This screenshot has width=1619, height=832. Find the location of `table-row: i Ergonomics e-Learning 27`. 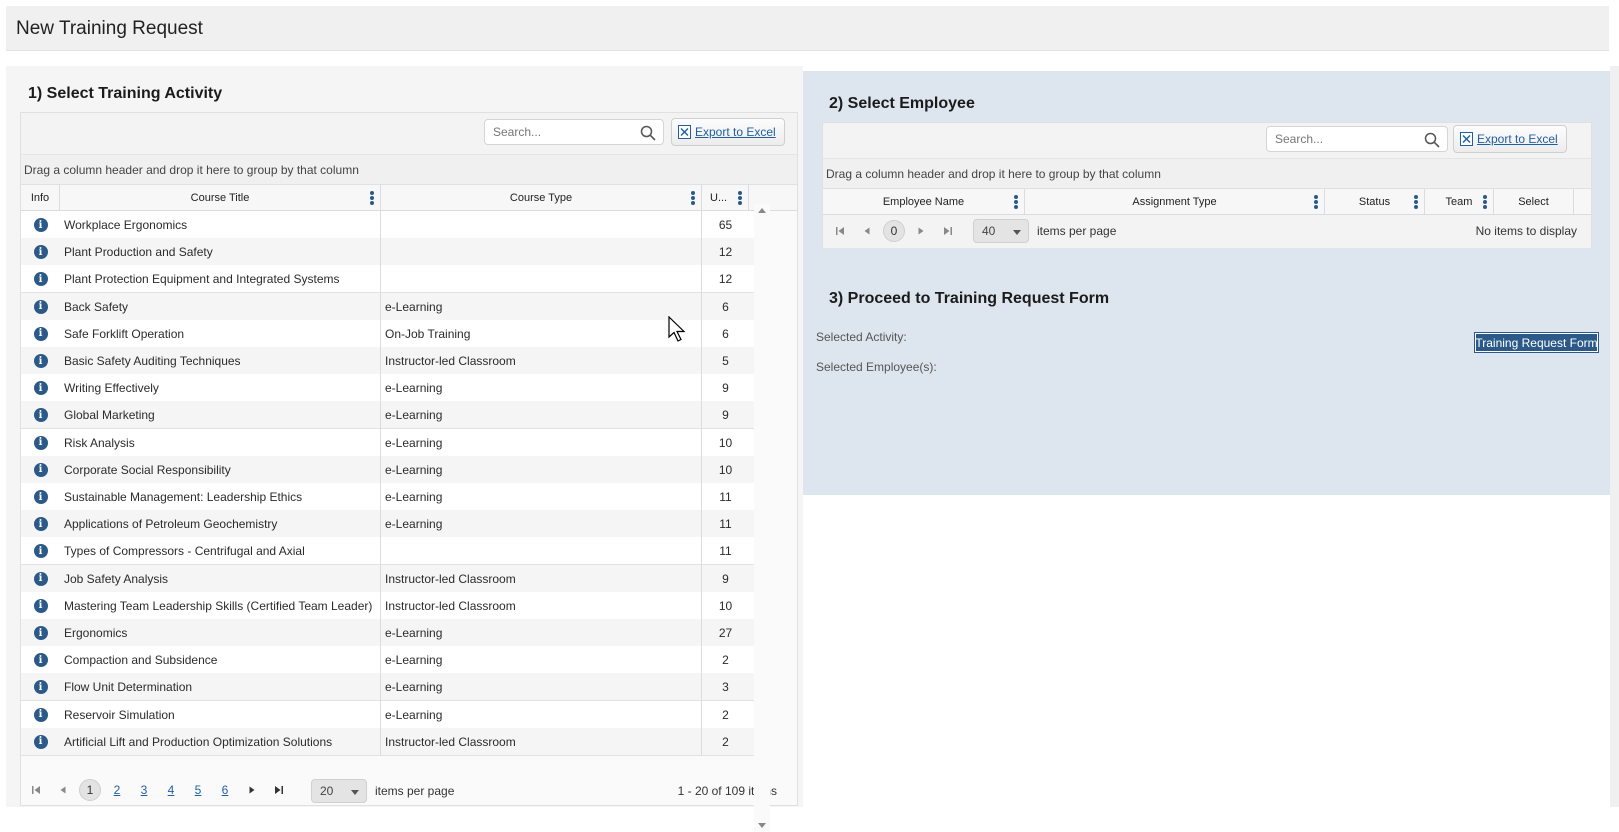

table-row: i Ergonomics e-Learning 27 is located at coordinates (394, 633).